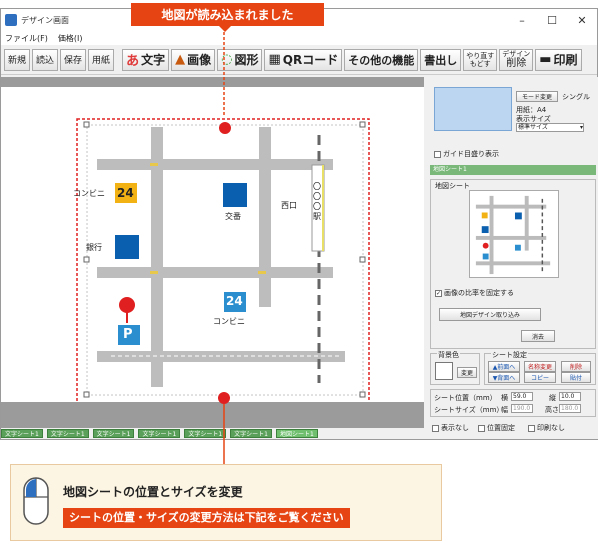  Describe the element at coordinates (299, 38) in the screenshot. I see `menu-bar: ファイル(F) 価格(I)` at that location.